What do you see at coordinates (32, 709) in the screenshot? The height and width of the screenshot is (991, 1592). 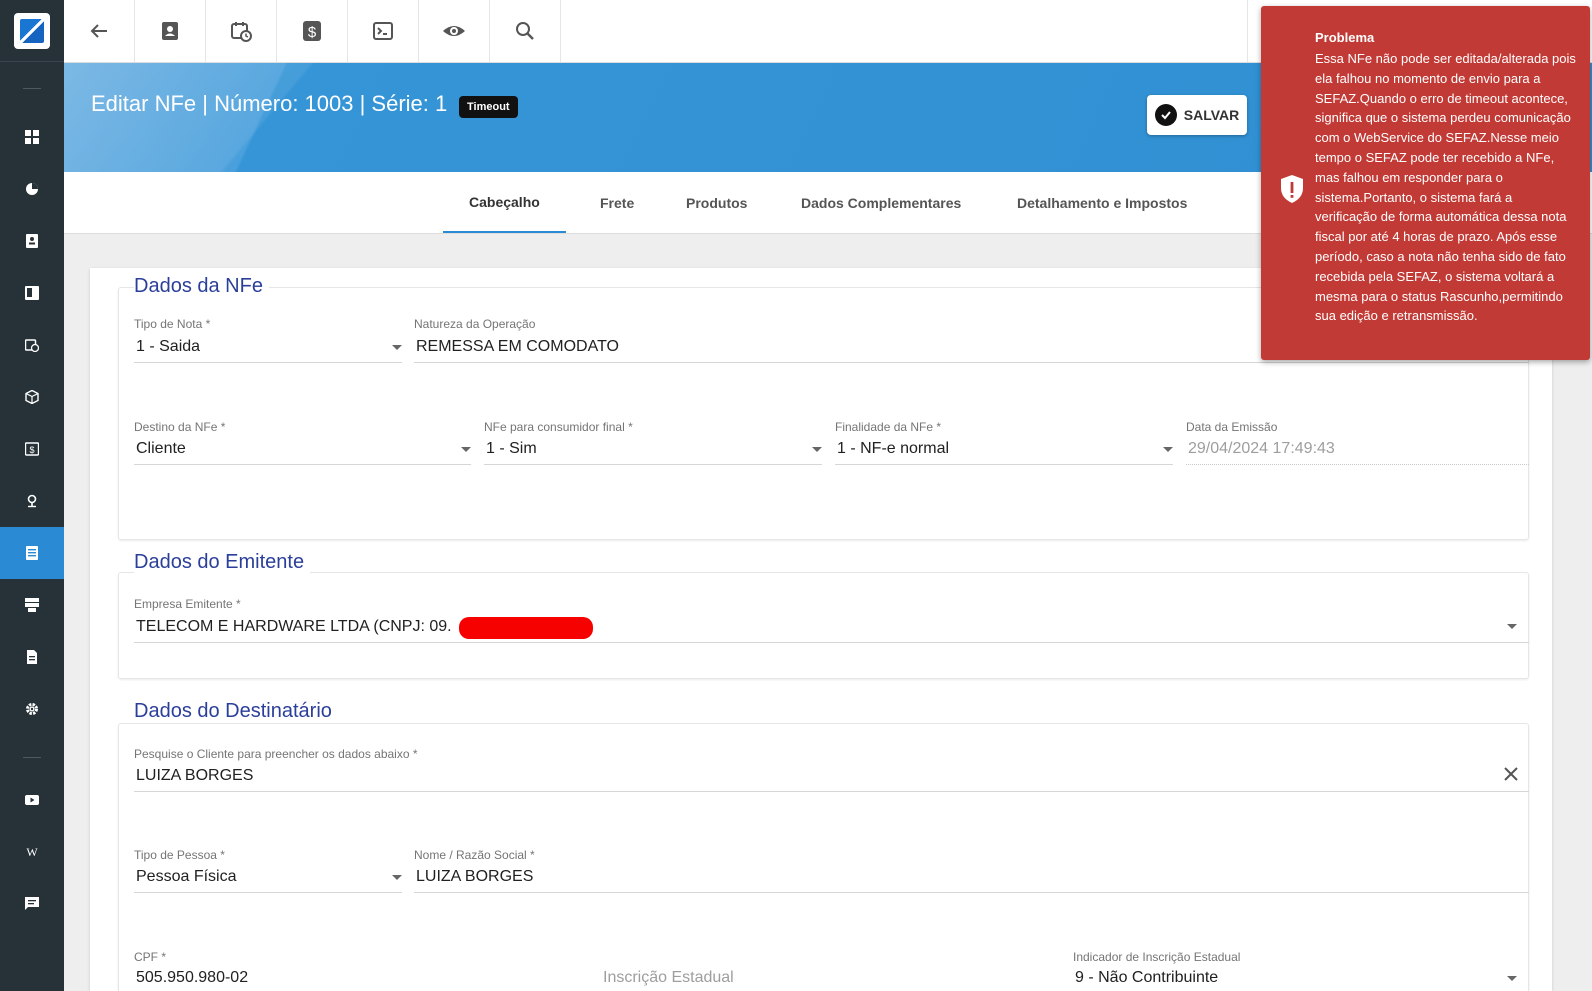 I see `settings-icon` at bounding box center [32, 709].